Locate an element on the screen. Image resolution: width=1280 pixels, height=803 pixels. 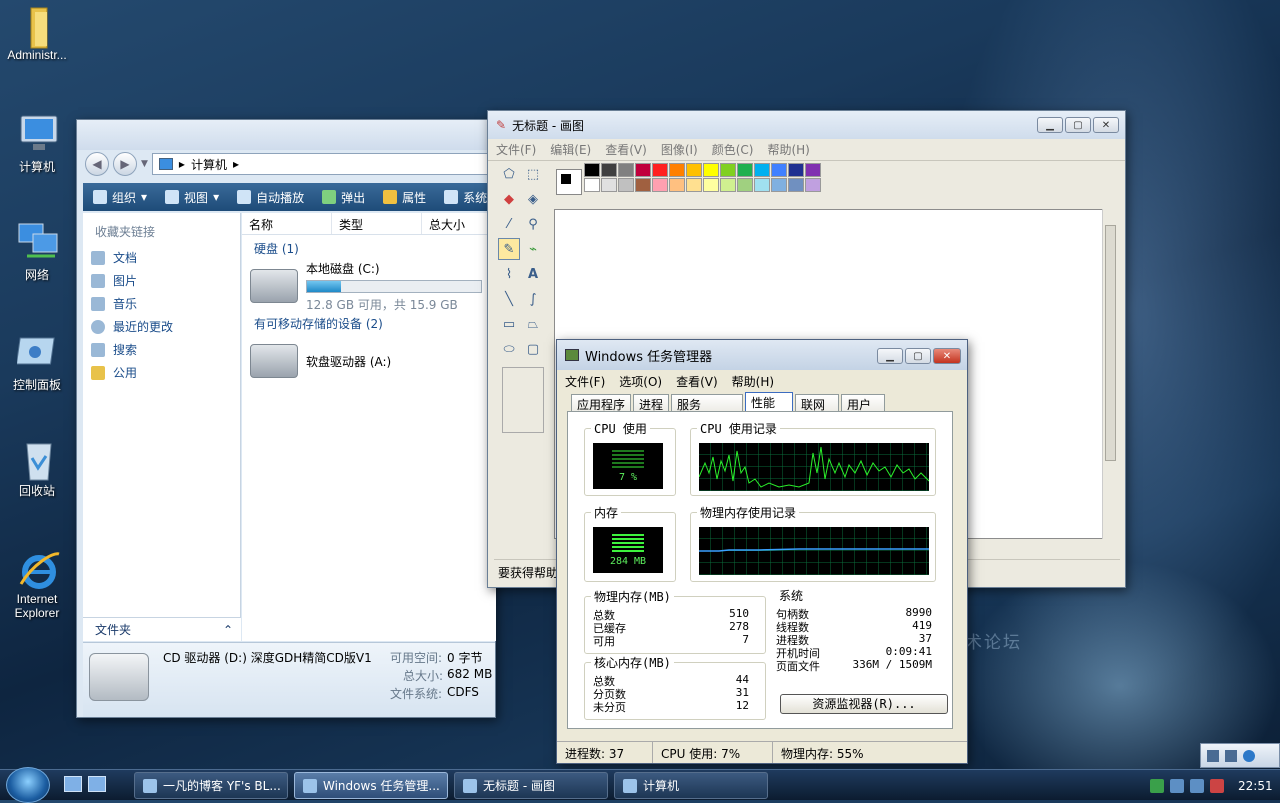
menu-file: 文件(F) is located at coordinates (585, 381).